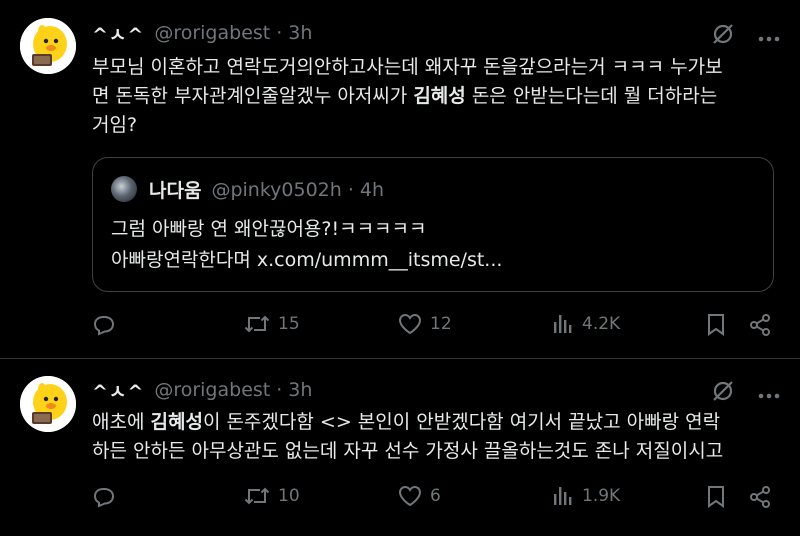 This screenshot has width=800, height=536. What do you see at coordinates (461, 422) in the screenshot?
I see `text-segment: 이 돈주겠다함 <> 본인이 안받겠다함 여기서 끝났고 아빠랑 연락` at bounding box center [461, 422].